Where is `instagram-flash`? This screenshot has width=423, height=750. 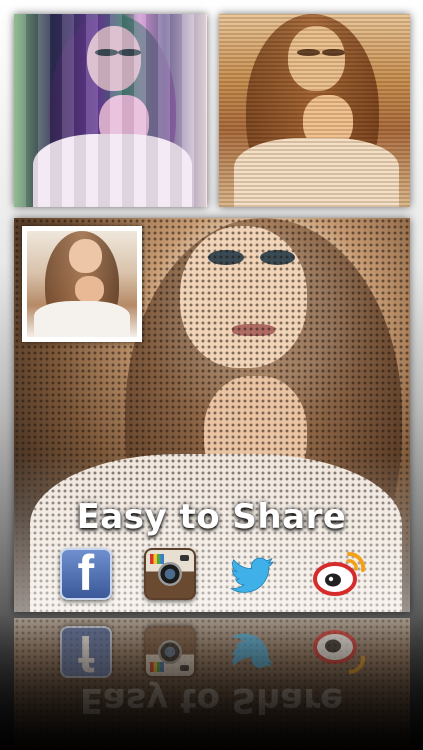 instagram-flash is located at coordinates (184, 558).